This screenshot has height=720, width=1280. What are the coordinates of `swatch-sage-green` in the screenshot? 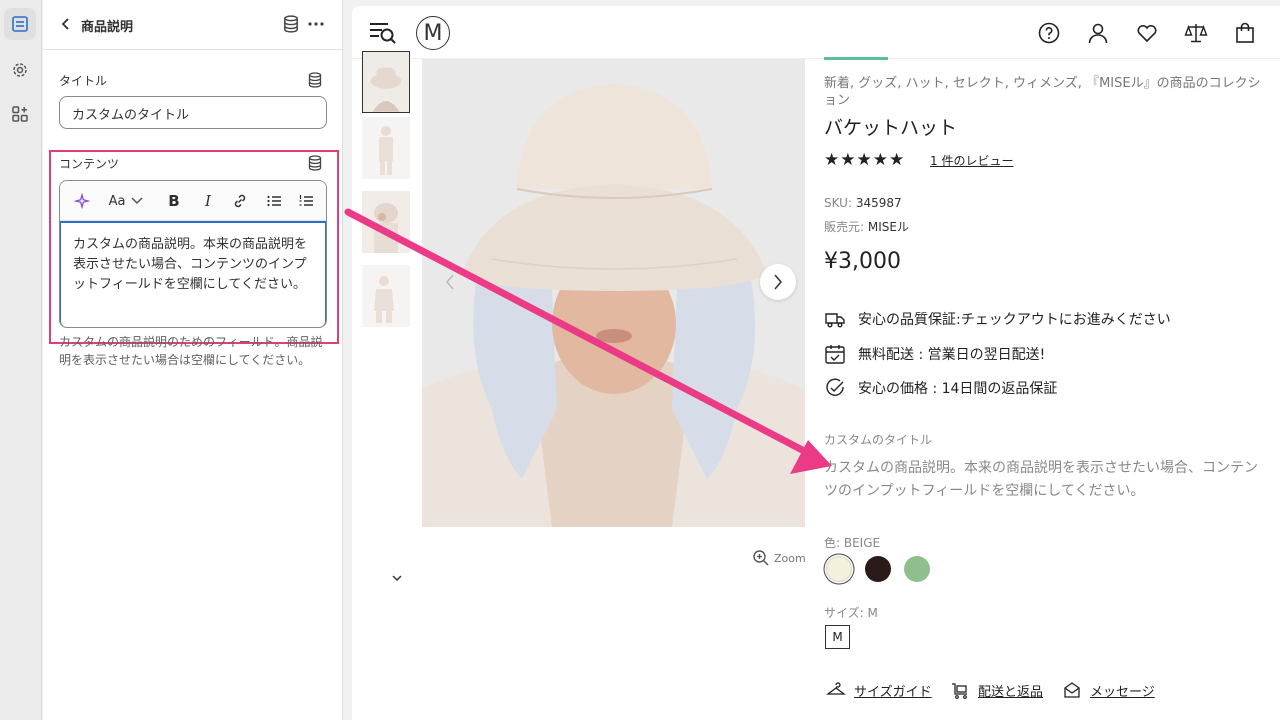 It's located at (917, 569).